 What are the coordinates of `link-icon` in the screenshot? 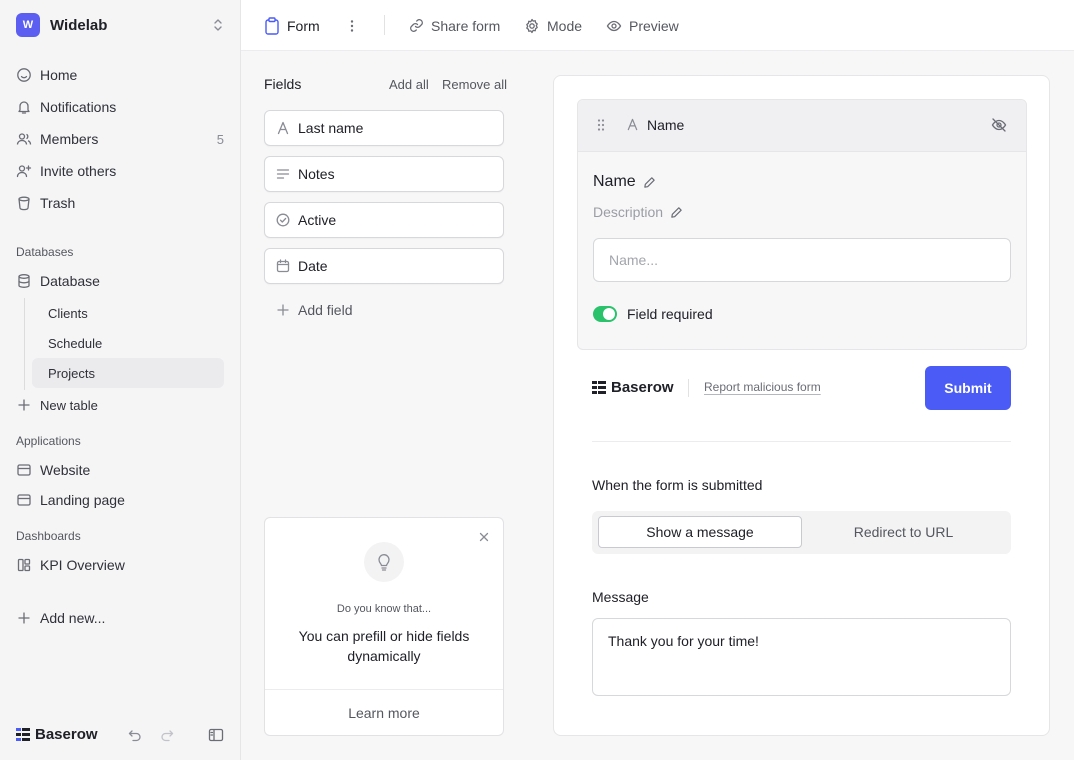 It's located at (416, 25).